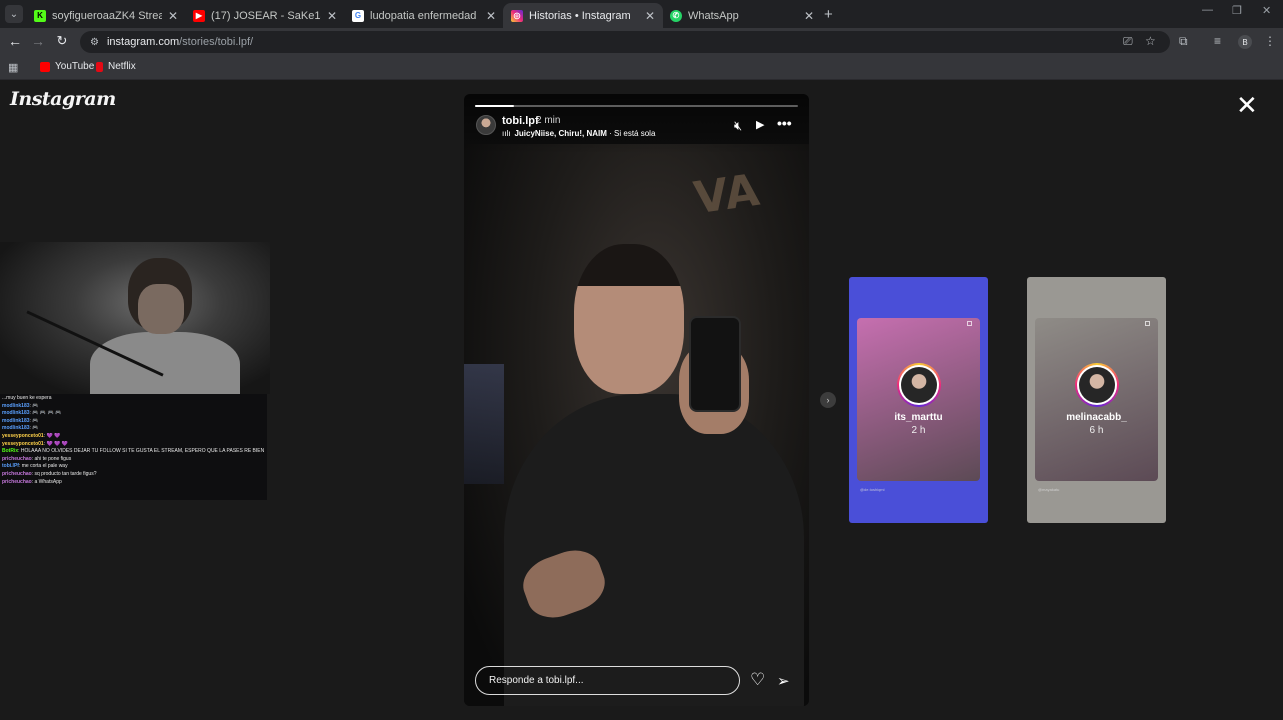 The height and width of the screenshot is (720, 1283). What do you see at coordinates (629, 319) in the screenshot?
I see `person-head` at bounding box center [629, 319].